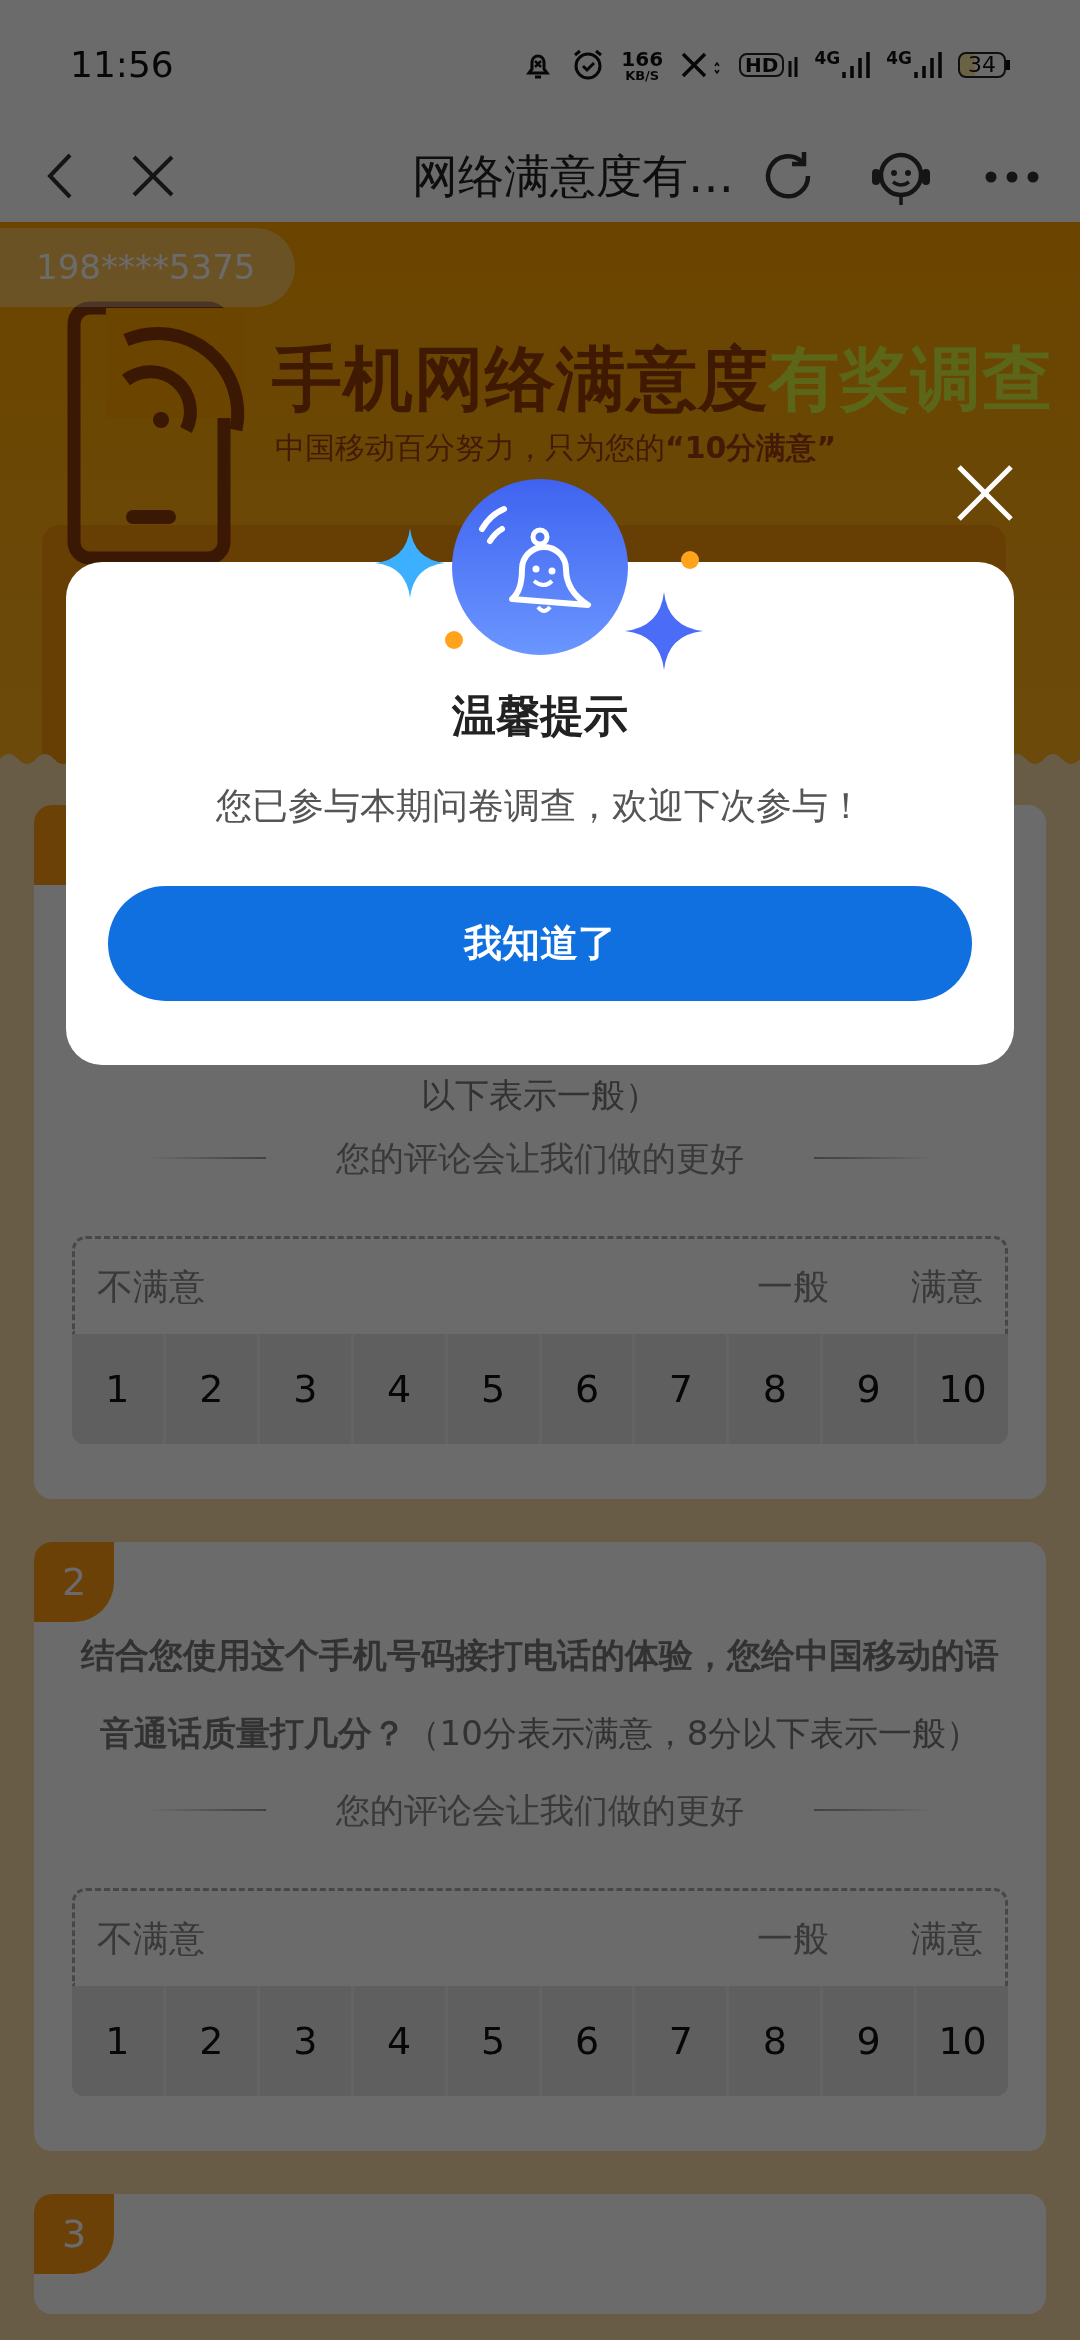 The width and height of the screenshot is (1080, 2340). I want to click on dialog-message: 您已参与本期问卷调查，欢迎下次参与！, so click(540, 805).